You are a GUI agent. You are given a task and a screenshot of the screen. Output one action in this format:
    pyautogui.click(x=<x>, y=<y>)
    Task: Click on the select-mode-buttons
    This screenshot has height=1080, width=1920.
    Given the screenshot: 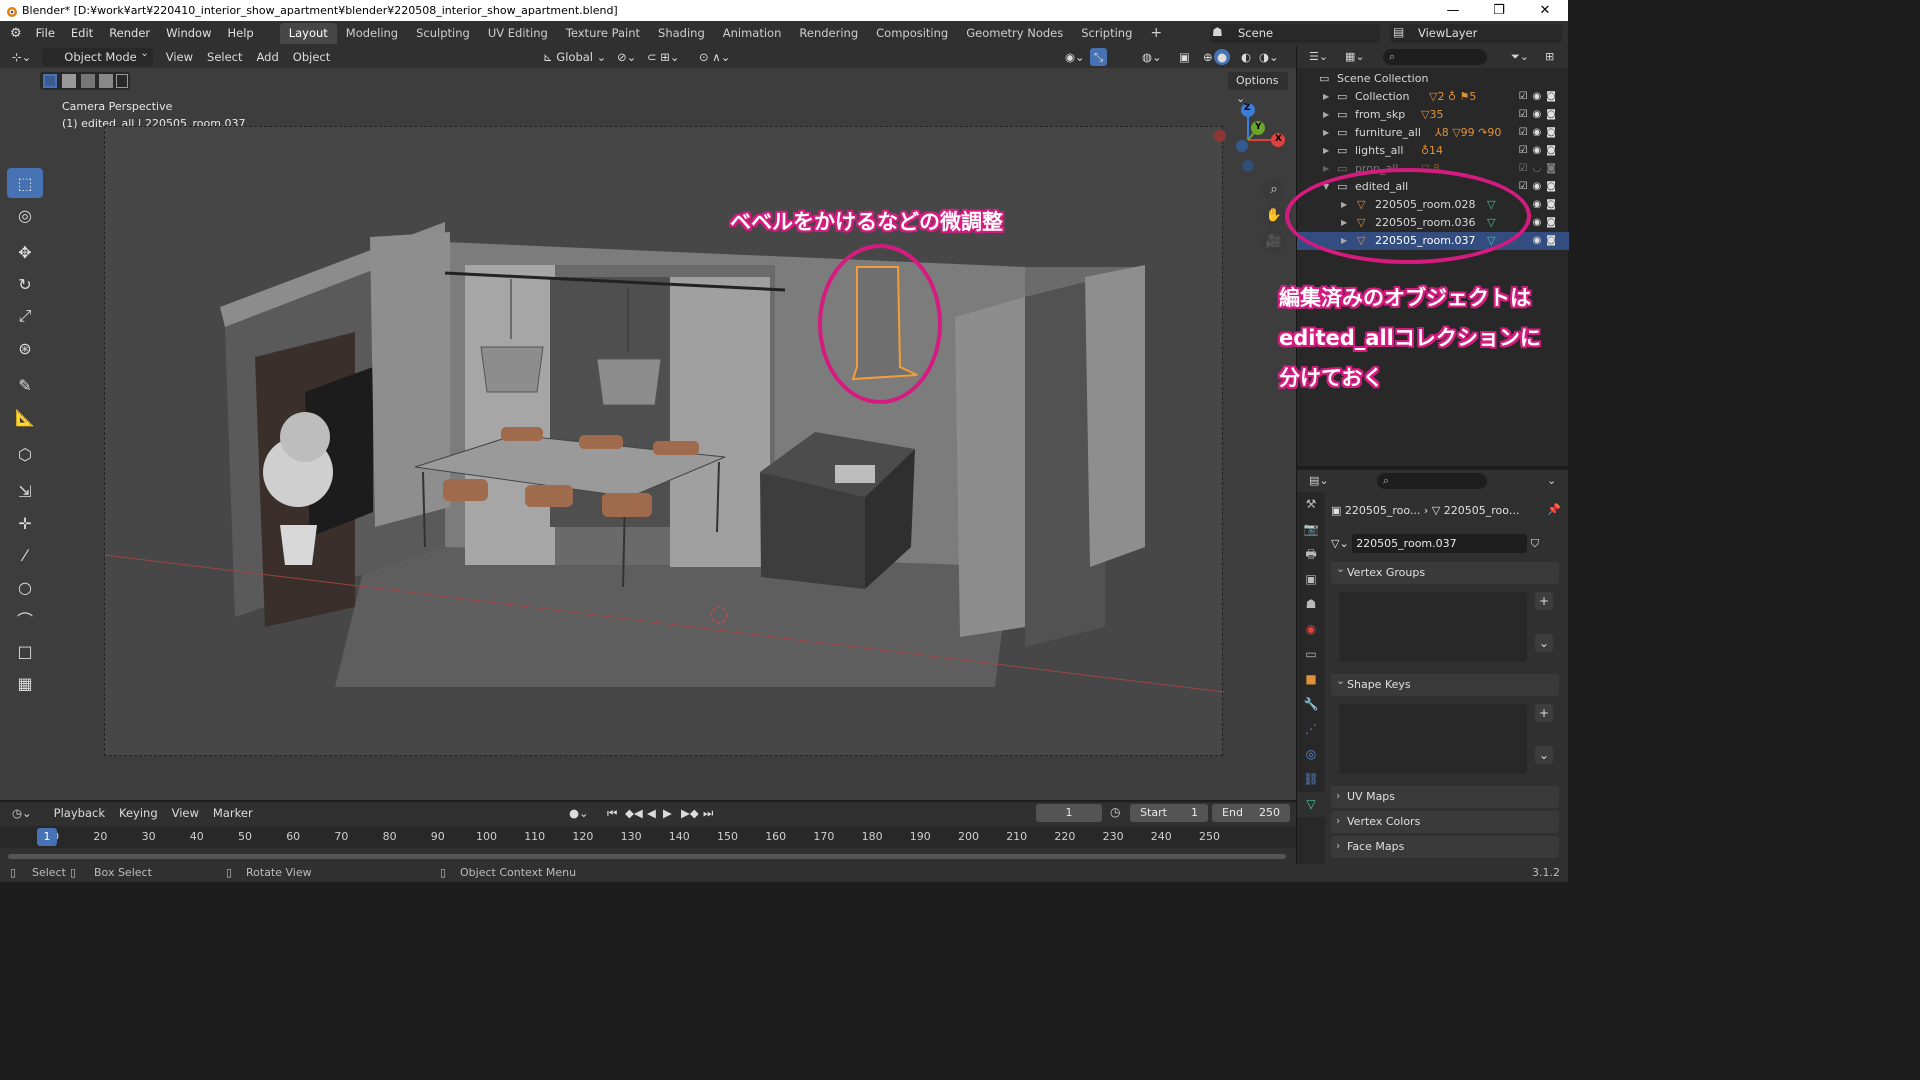 What is the action you would take?
    pyautogui.click(x=85, y=81)
    